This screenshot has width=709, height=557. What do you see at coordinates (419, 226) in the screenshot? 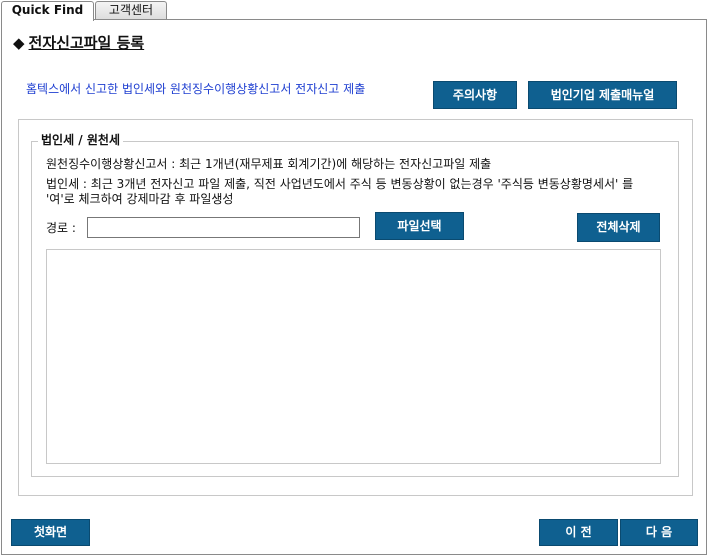
I see `select-file-button: 파일선택` at bounding box center [419, 226].